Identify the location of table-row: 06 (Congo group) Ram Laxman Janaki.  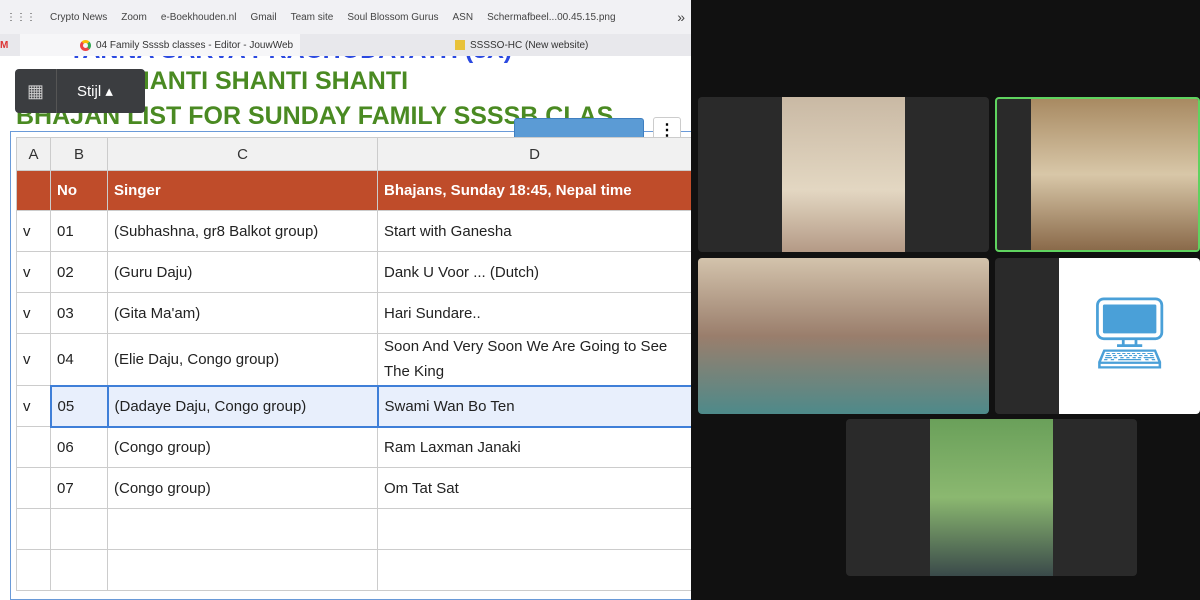
(354, 447).